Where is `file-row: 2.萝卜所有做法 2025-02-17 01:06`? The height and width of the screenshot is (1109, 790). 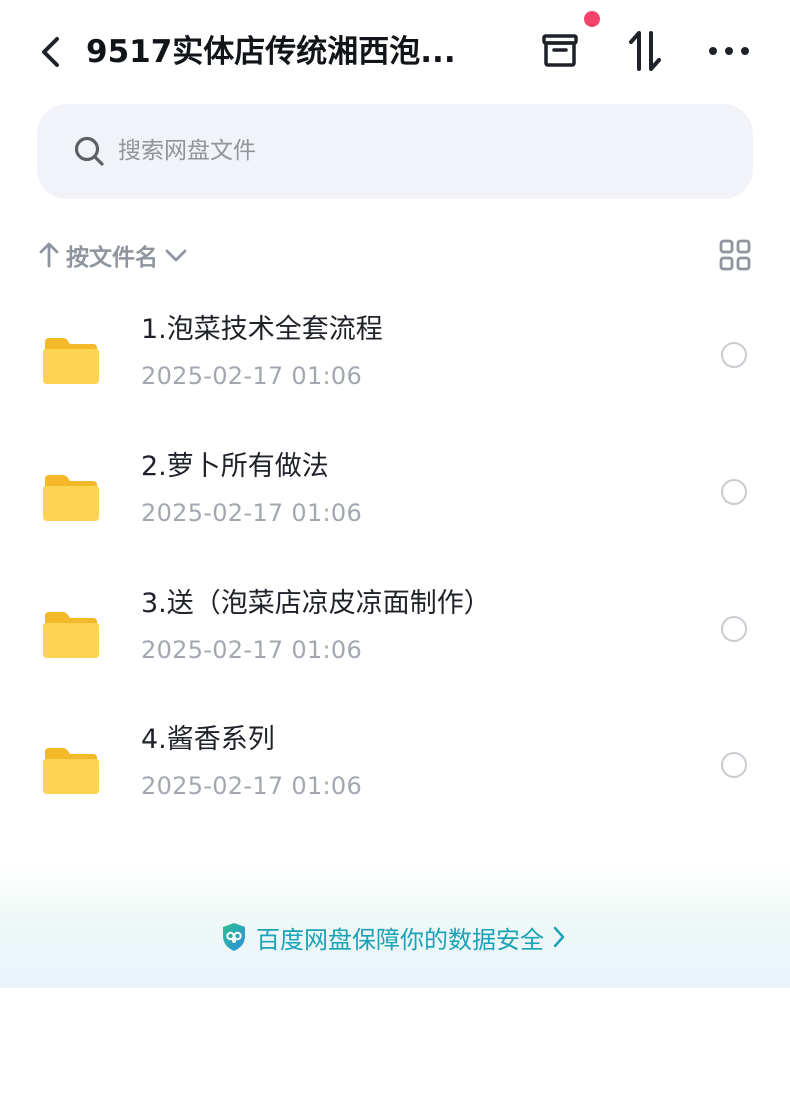
file-row: 2.萝卜所有做法 2025-02-17 01:06 is located at coordinates (395, 508).